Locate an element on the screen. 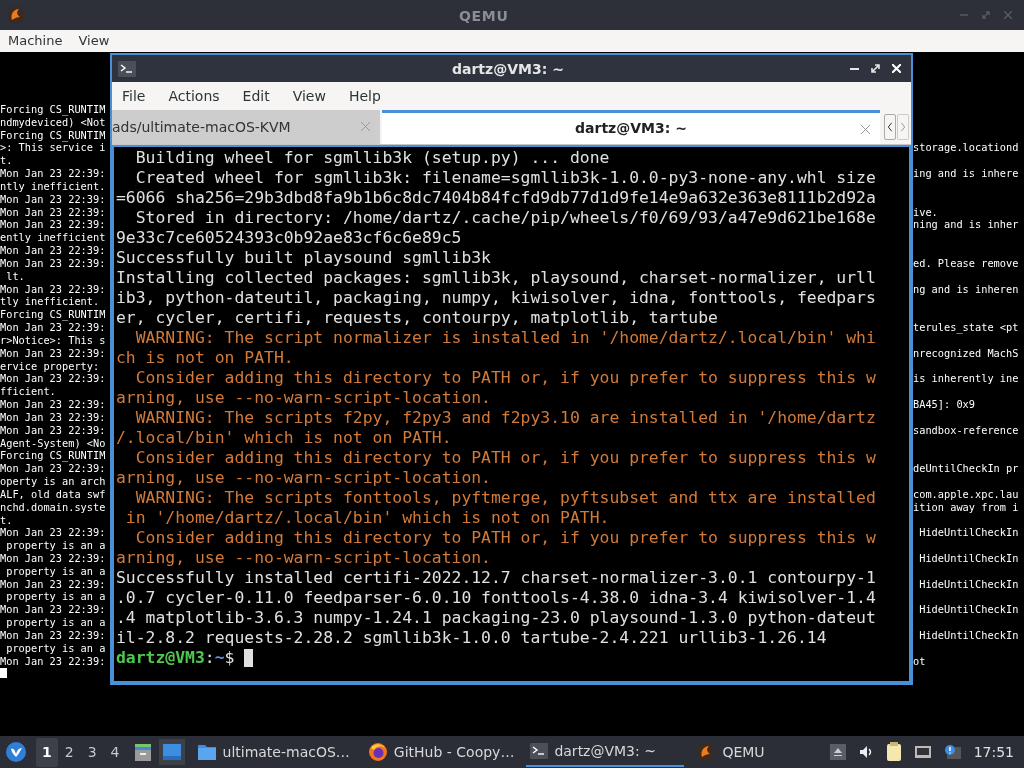  console-line: tly inefficient. is located at coordinates (50, 301).